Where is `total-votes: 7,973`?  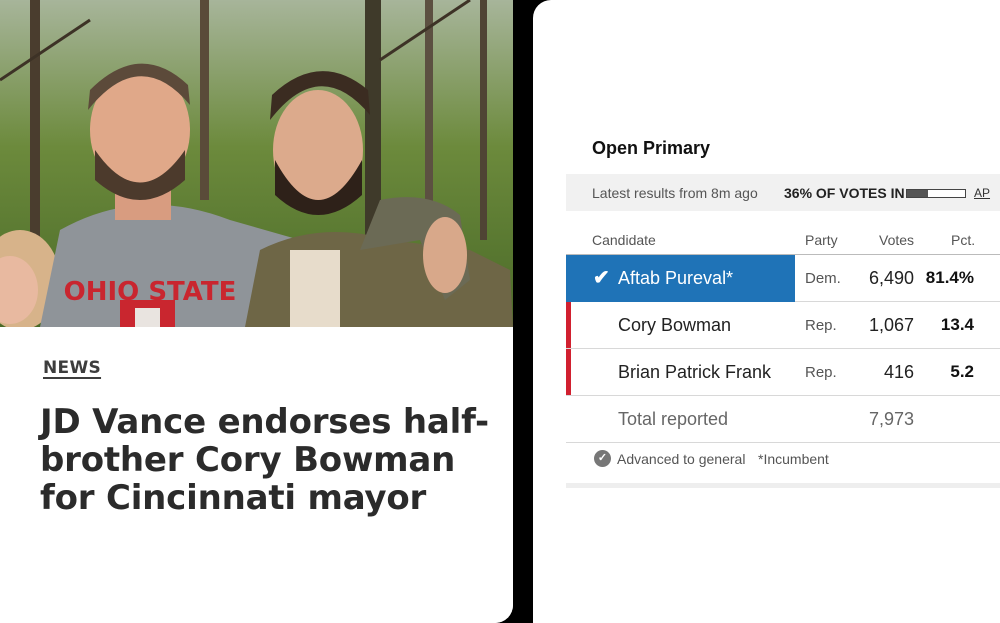
total-votes: 7,973 is located at coordinates (891, 419).